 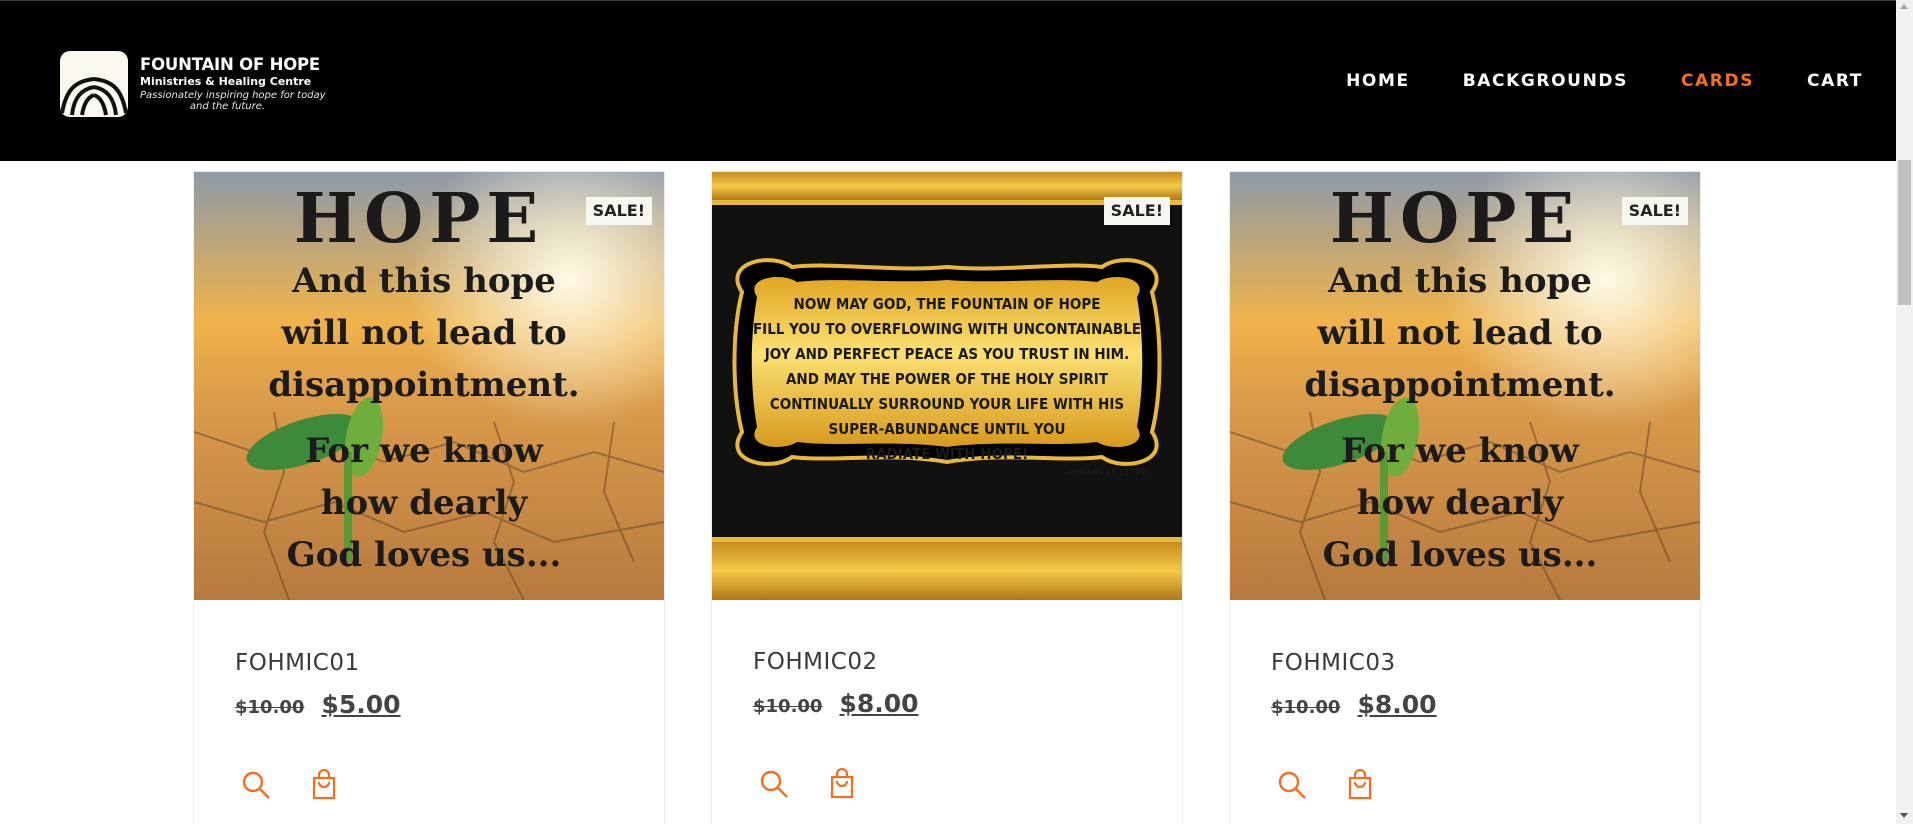 I want to click on image-line: AND MAY THE POWER OF THE HOLY SPIRIT, so click(x=947, y=379).